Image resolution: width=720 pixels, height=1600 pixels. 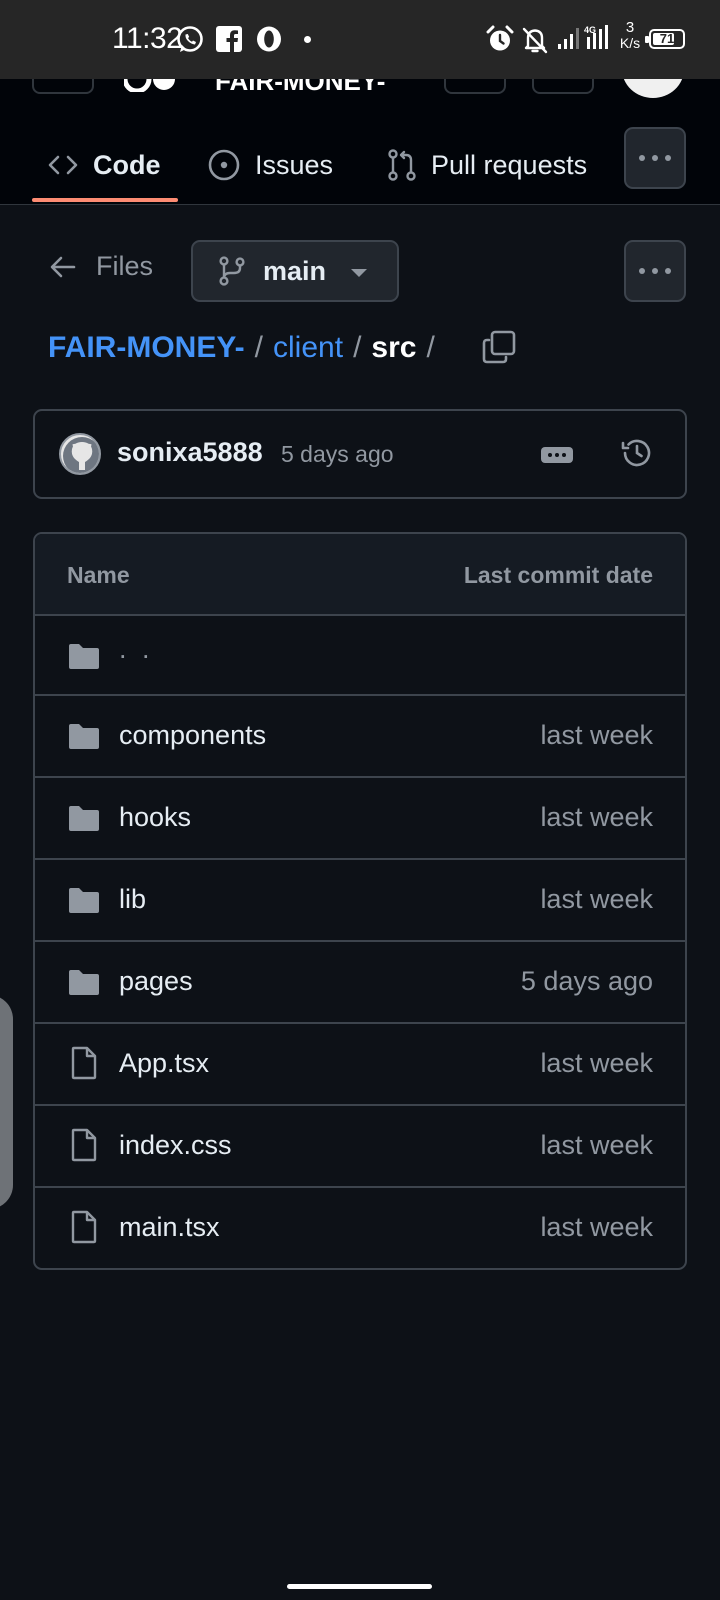 What do you see at coordinates (105, 200) in the screenshot?
I see `active-tab-indicator` at bounding box center [105, 200].